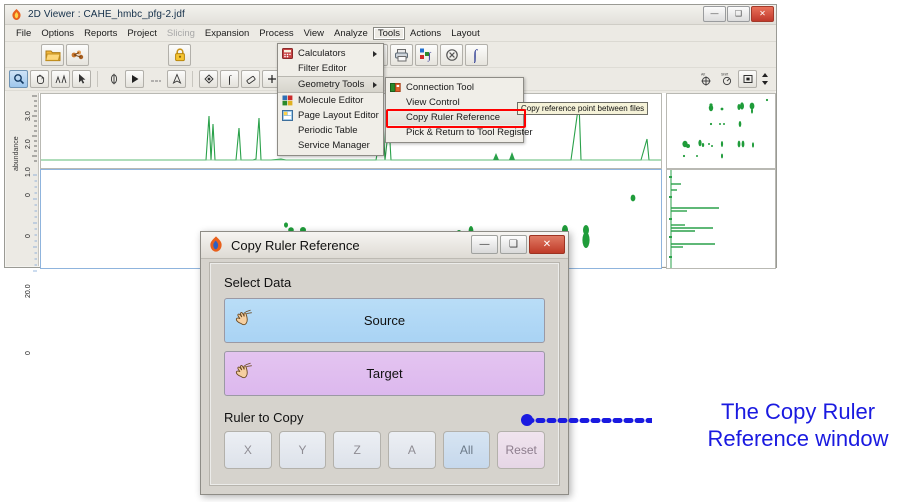 This screenshot has height=502, width=900. Describe the element at coordinates (425, 33) in the screenshot. I see `menu-actions: Actions` at that location.